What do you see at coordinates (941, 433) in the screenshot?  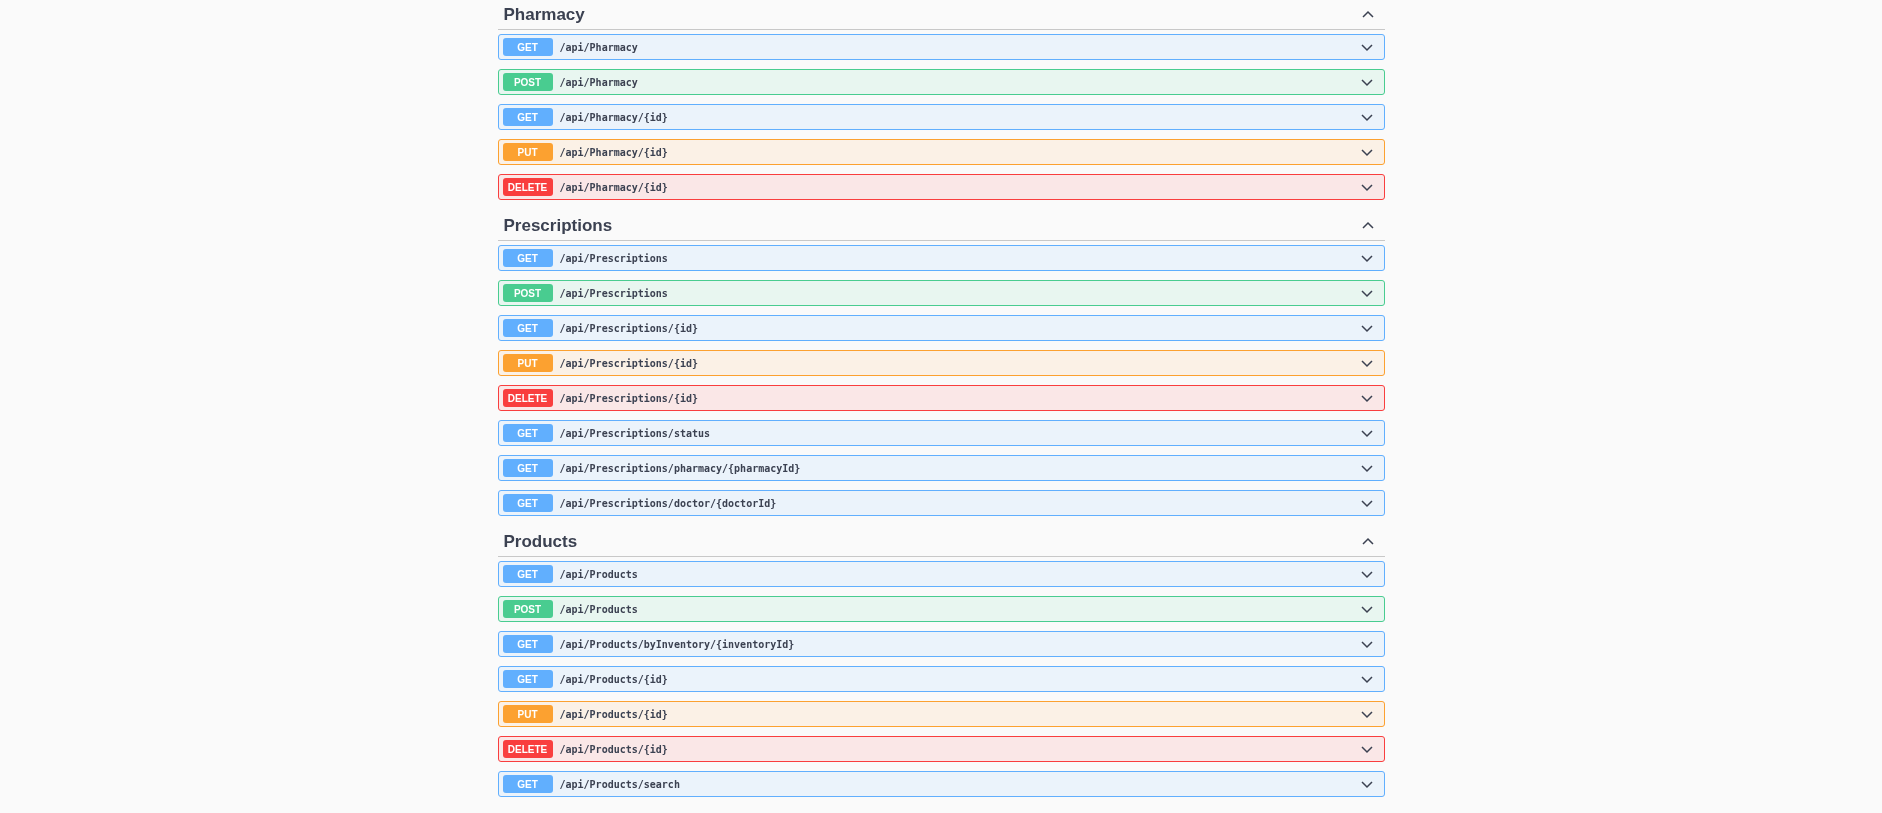 I see `endpoint-row: GET /api/Prescriptions/status` at bounding box center [941, 433].